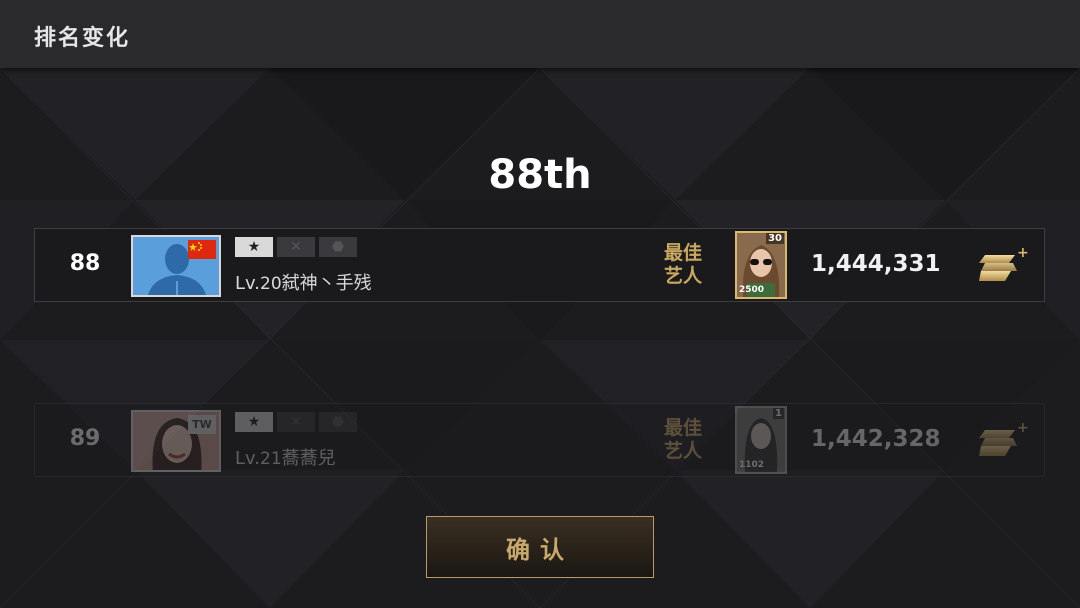 The height and width of the screenshot is (608, 1080). What do you see at coordinates (876, 264) in the screenshot?
I see `score: 1,444,331` at bounding box center [876, 264].